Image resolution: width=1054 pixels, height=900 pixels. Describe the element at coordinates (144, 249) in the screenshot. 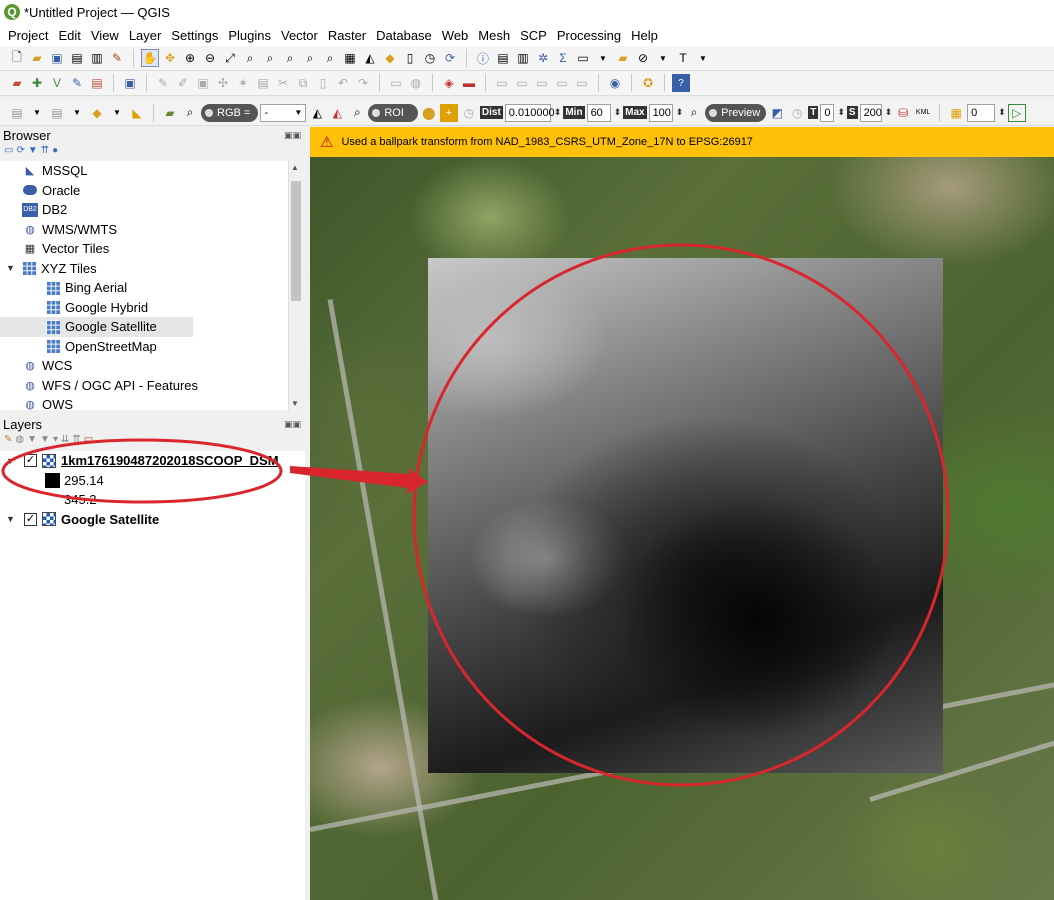

I see `browser-item-vector-tiles: ▦ Vector Tiles` at that location.